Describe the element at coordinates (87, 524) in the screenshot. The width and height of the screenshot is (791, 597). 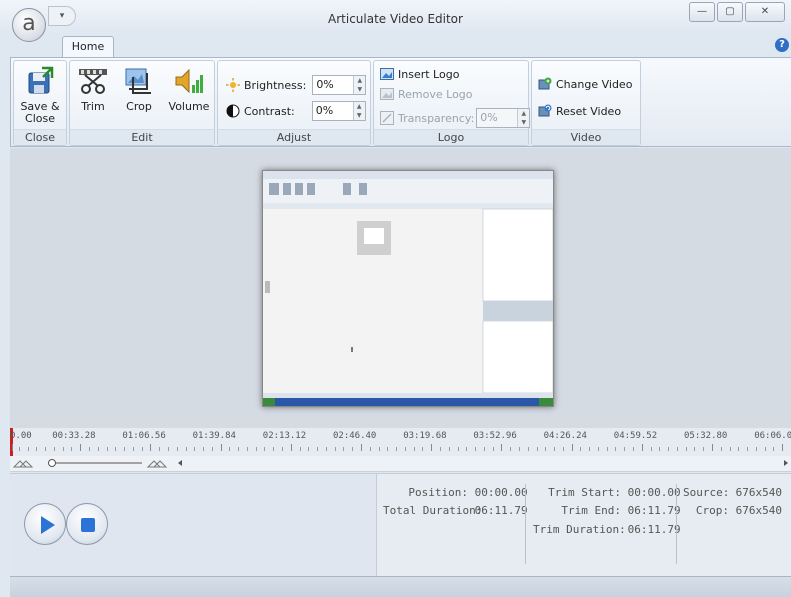
I see `stop-button` at that location.